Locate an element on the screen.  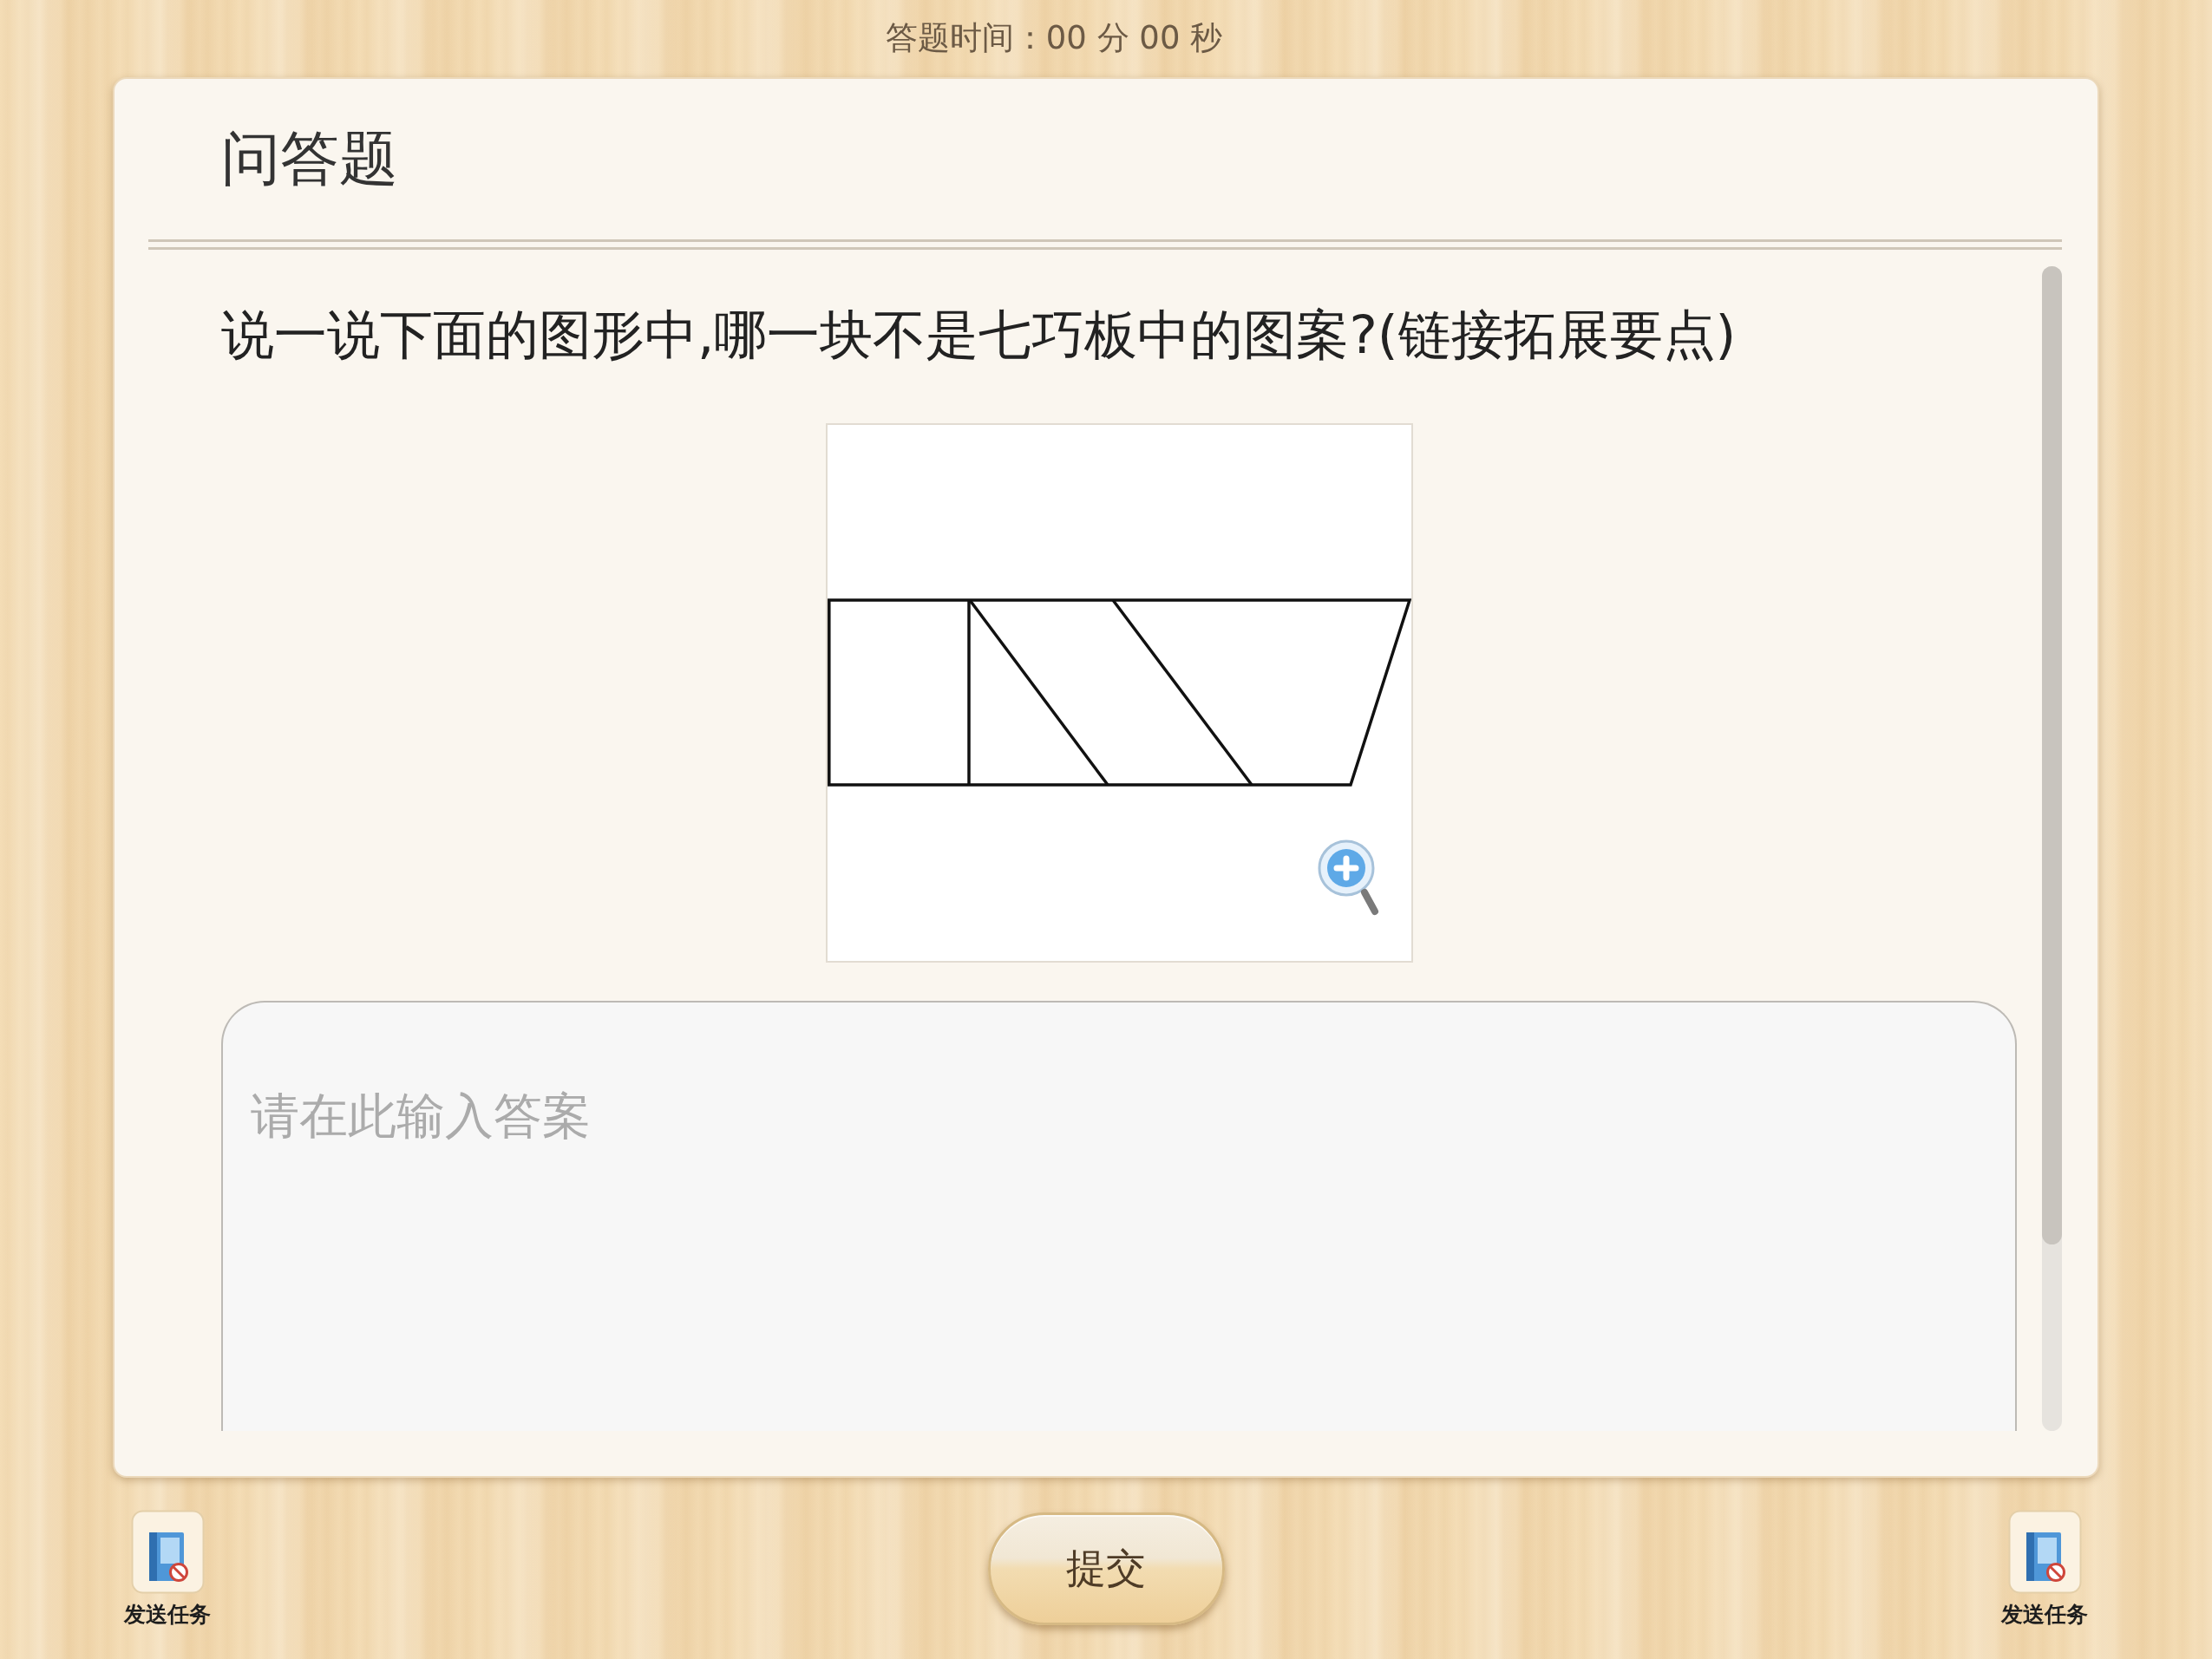
scrollbar-track is located at coordinates (2052, 849).